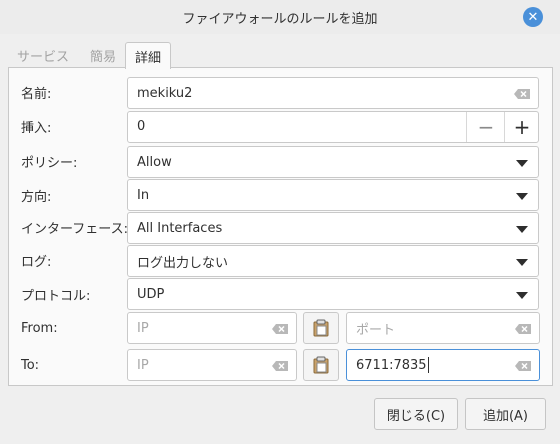 Image resolution: width=560 pixels, height=444 pixels. I want to click on to-port-input: 6711:7835, so click(443, 365).